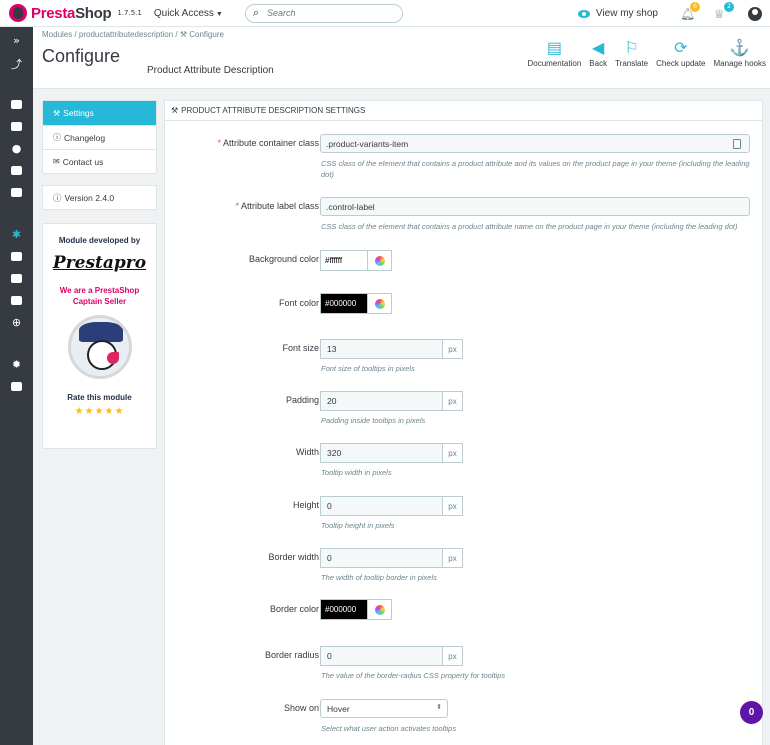 The width and height of the screenshot is (770, 745). What do you see at coordinates (356, 472) in the screenshot?
I see `width-help: Tooltip width in pixels` at bounding box center [356, 472].